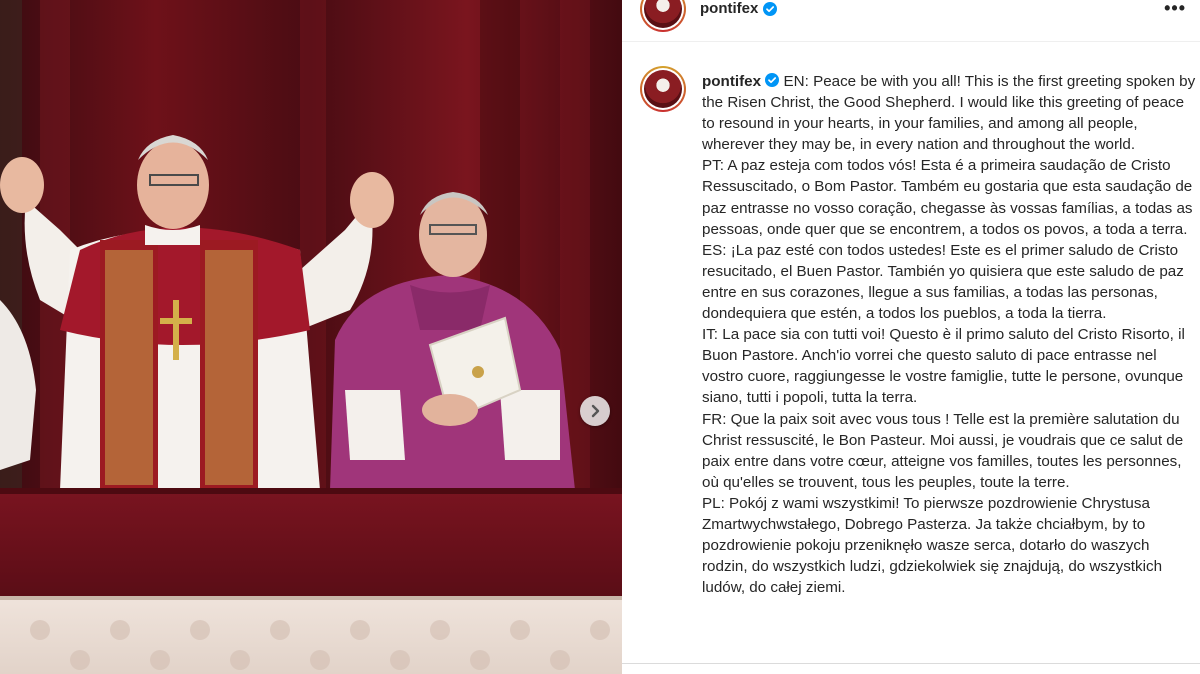 Image resolution: width=1200 pixels, height=674 pixels. Describe the element at coordinates (731, 81) in the screenshot. I see `caption-username: pontifex` at that location.